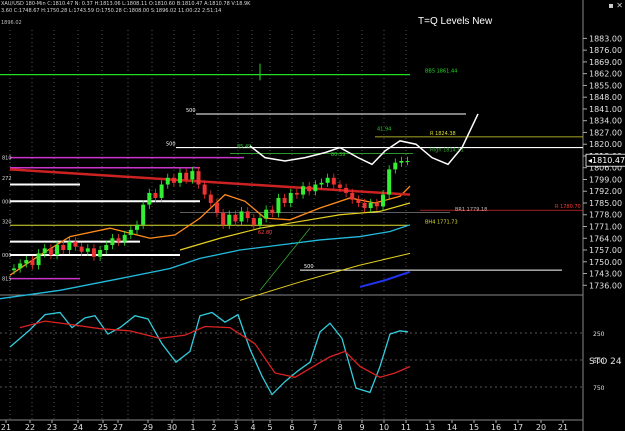 The image size is (625, 431). Describe the element at coordinates (103, 427) in the screenshot. I see `date-tick-label: 25` at that location.